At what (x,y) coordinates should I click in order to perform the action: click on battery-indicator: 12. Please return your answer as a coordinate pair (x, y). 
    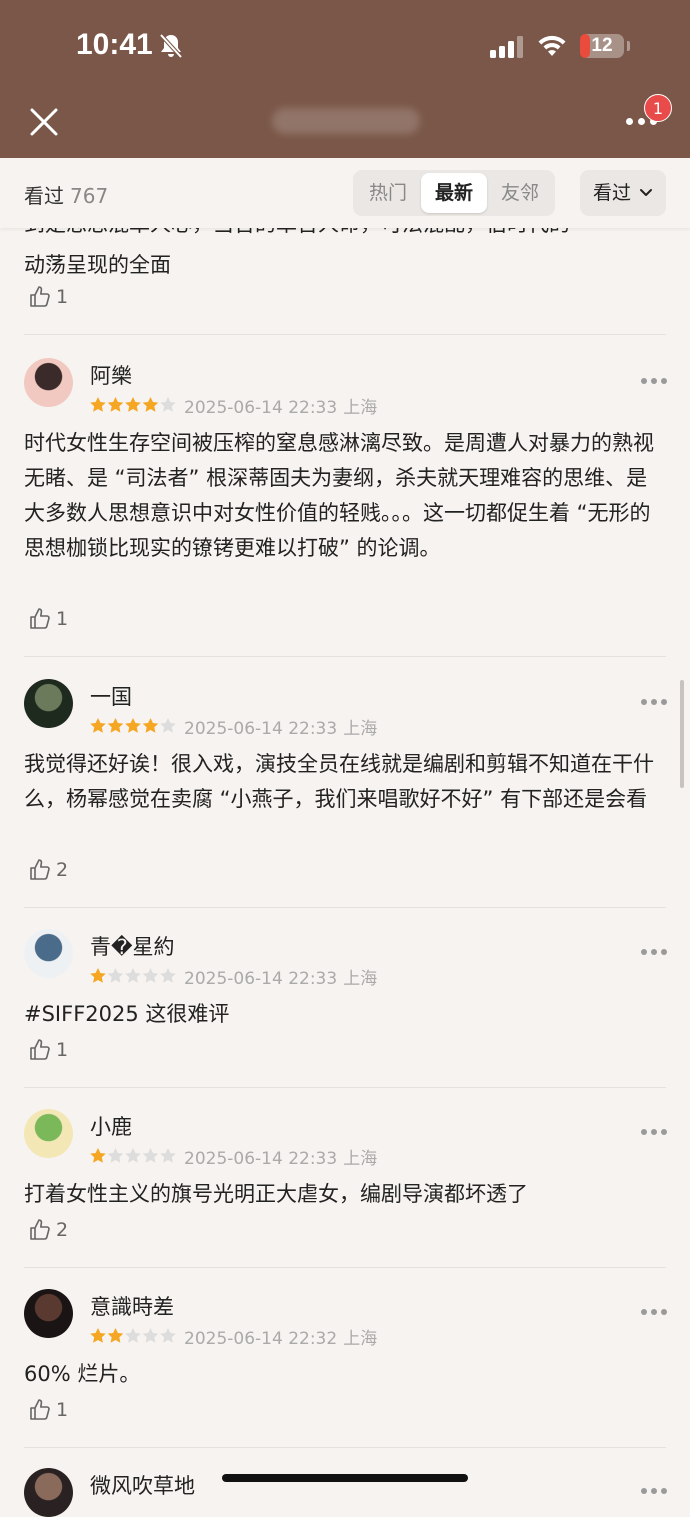
    Looking at the image, I should click on (602, 46).